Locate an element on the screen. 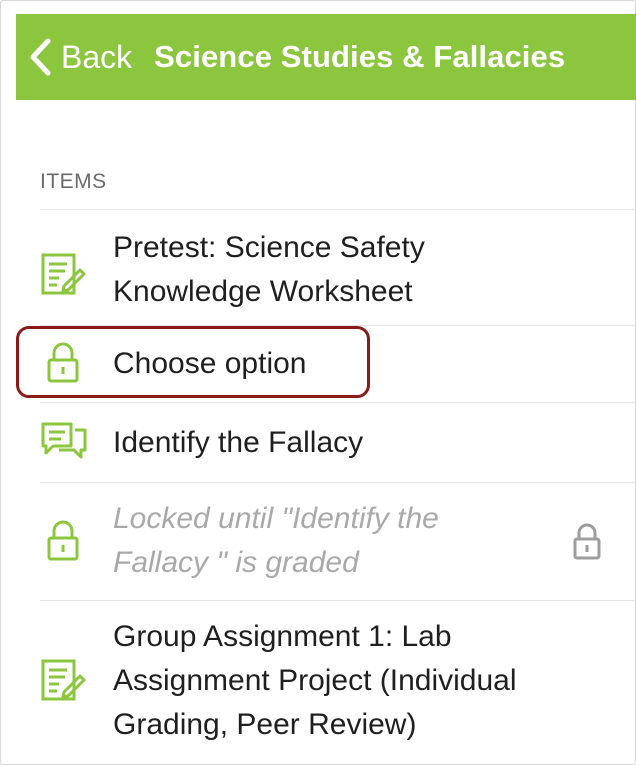 The image size is (636, 765). item-title: Identify the Fallacy is located at coordinates (238, 443).